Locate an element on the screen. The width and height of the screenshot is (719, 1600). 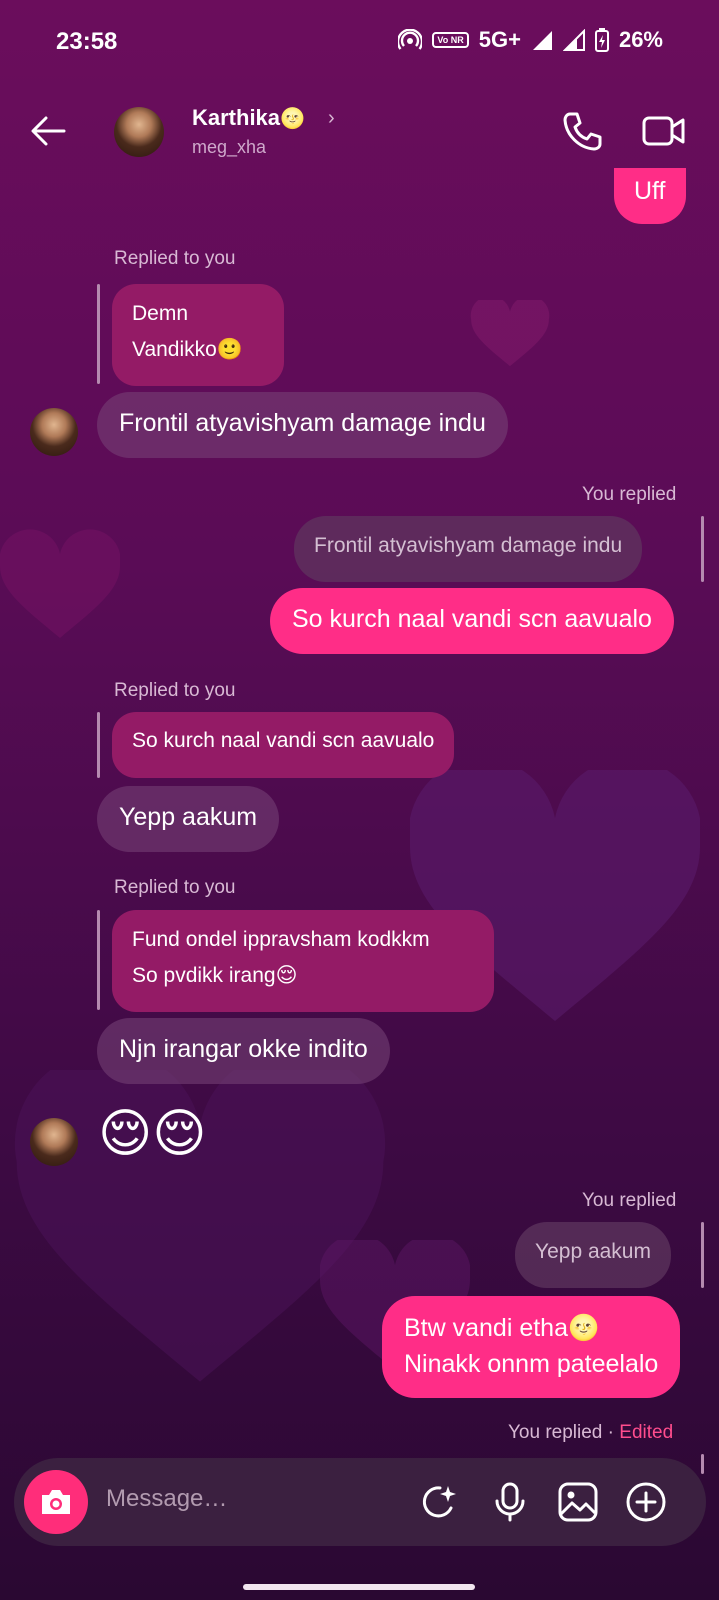
chat-header: Karthika🌝 › meg_xha is located at coordinates (359, 135).